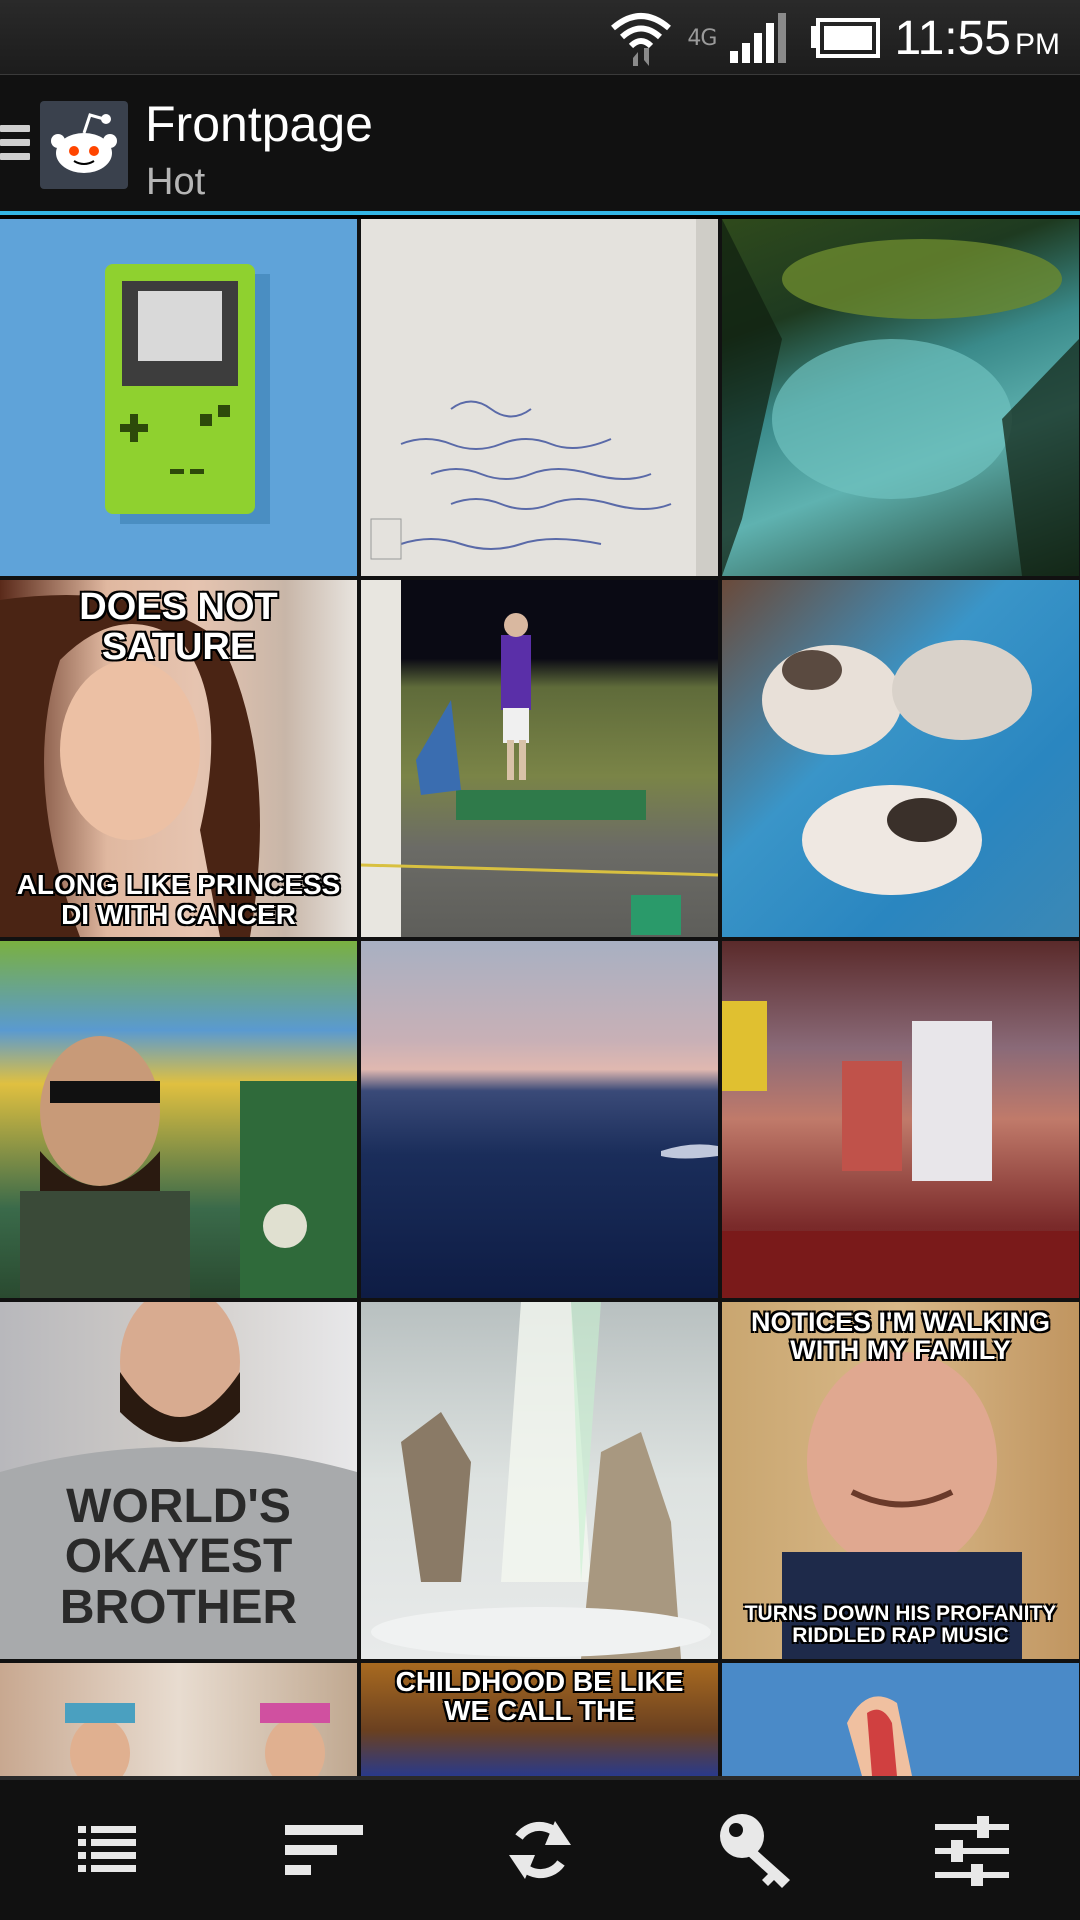  Describe the element at coordinates (187, 394) in the screenshot. I see `gameboy-image` at that location.